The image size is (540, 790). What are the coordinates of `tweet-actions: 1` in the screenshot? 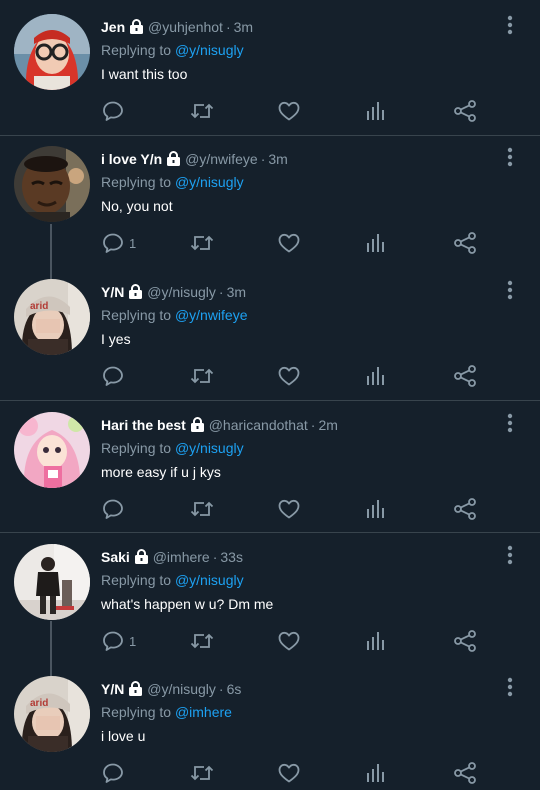 It's located at (311, 243).